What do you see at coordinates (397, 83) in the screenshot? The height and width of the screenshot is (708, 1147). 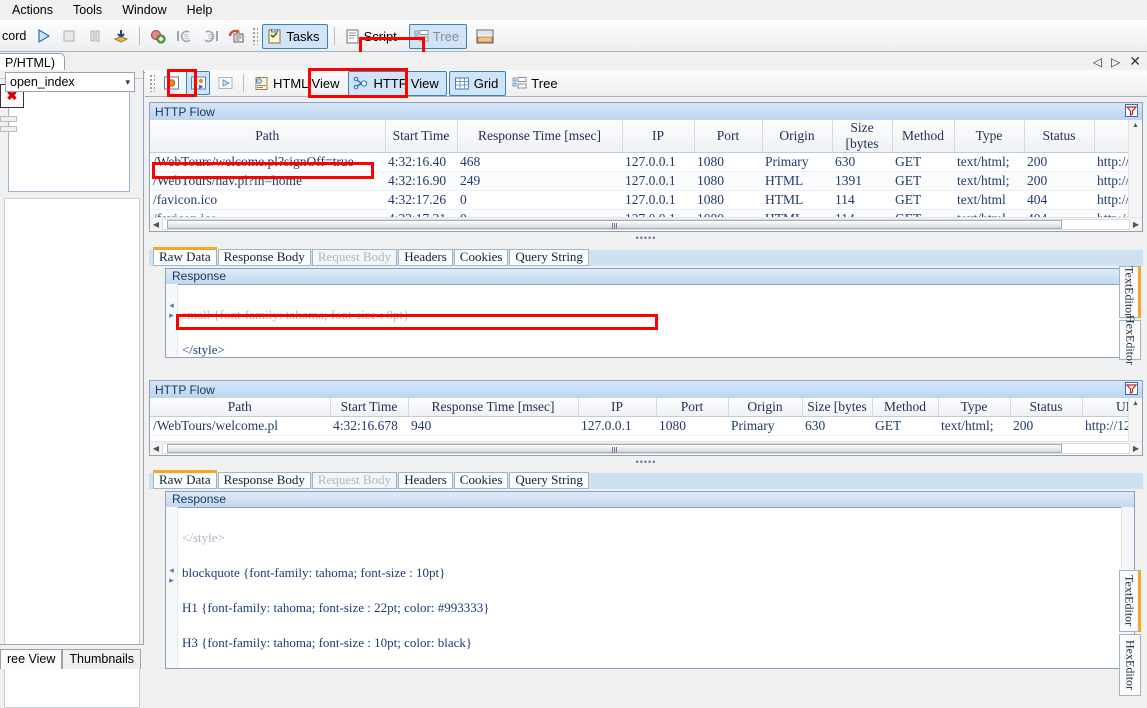 I see `http-view-button: HTTP View` at bounding box center [397, 83].